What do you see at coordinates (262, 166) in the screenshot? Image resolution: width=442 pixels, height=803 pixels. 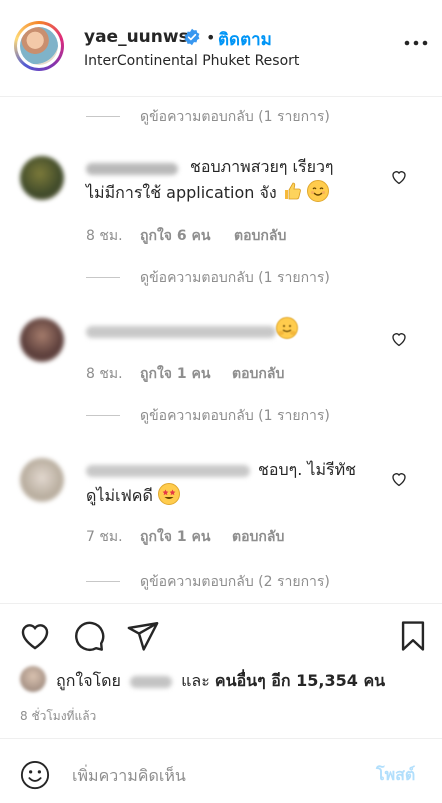 I see `comment-text: ชอบภาพสวยๆ เรียวๆ` at bounding box center [262, 166].